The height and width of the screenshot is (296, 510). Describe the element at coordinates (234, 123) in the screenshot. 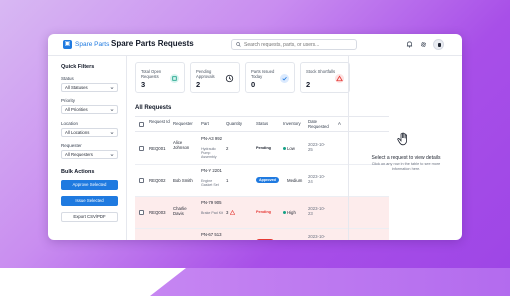

I see `column-header: Quantity` at that location.